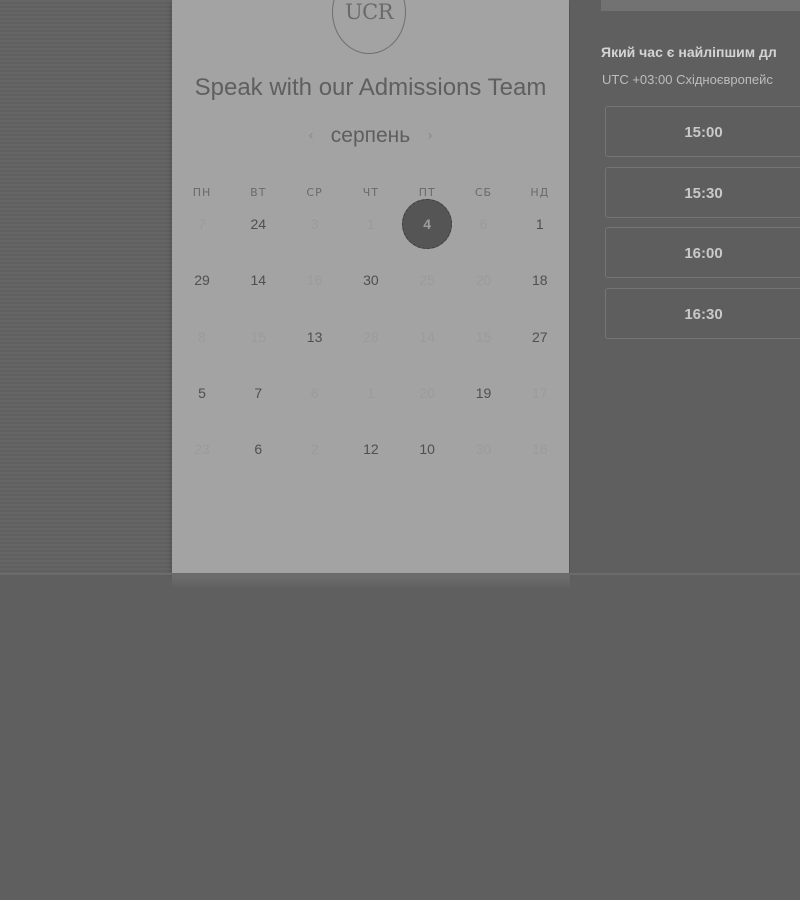 The image size is (800, 900). I want to click on calendar-day: 17, so click(540, 392).